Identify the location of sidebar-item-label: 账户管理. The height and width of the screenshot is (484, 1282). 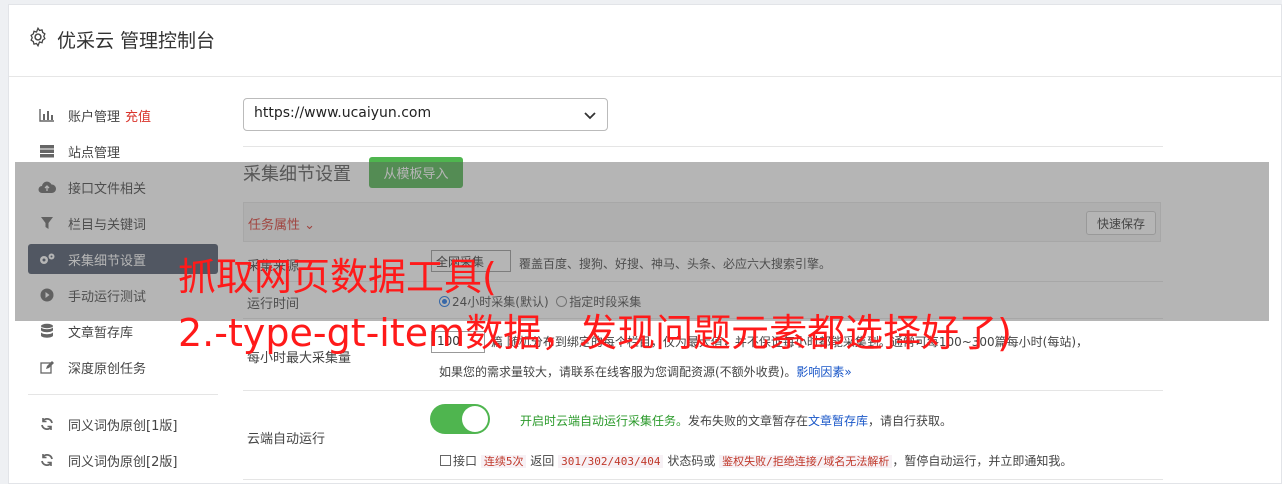
(94, 117).